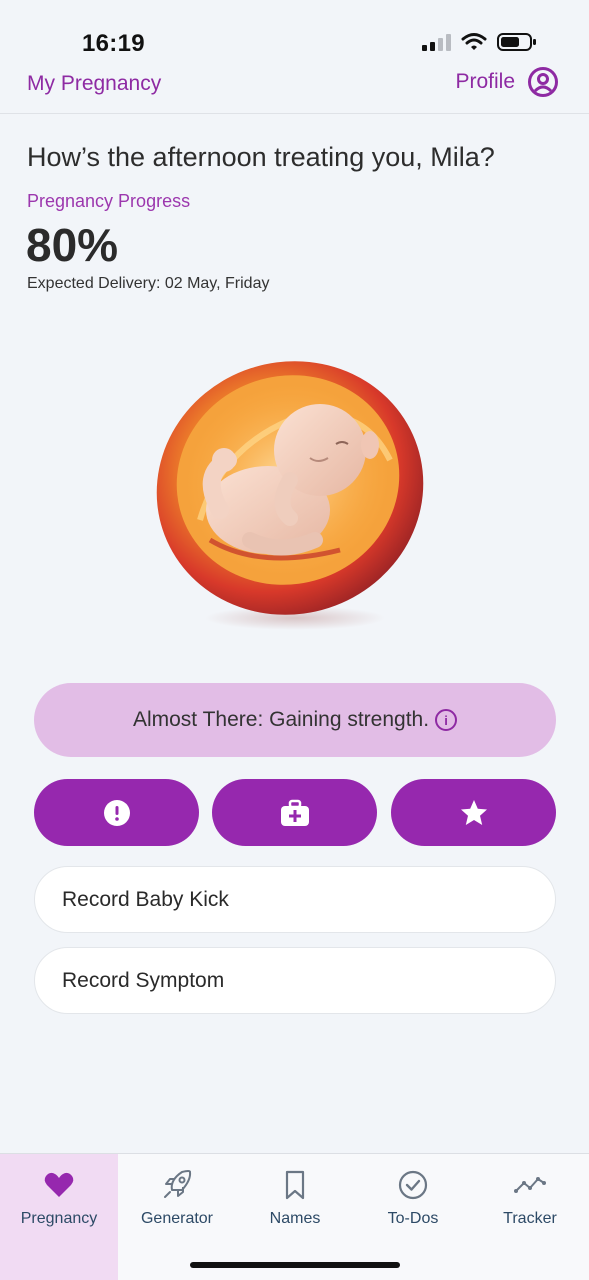 This screenshot has width=589, height=1280. Describe the element at coordinates (530, 1185) in the screenshot. I see `trend-line-icon` at that location.